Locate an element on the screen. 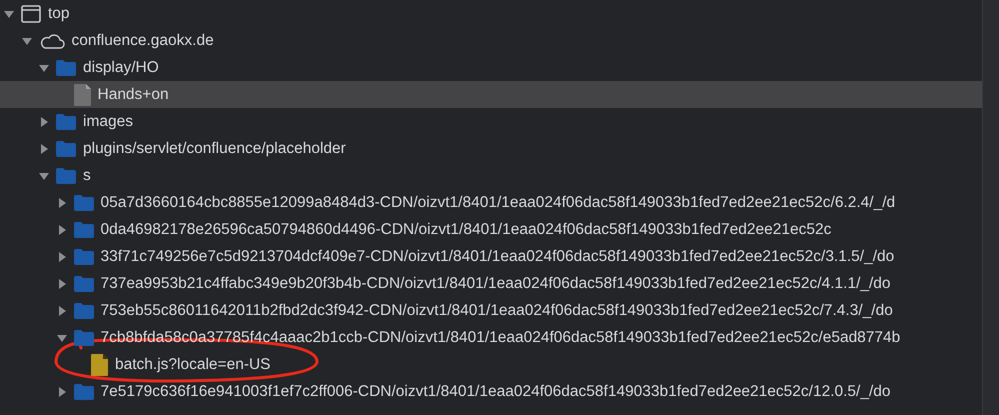  cloud-icon is located at coordinates (51, 40).